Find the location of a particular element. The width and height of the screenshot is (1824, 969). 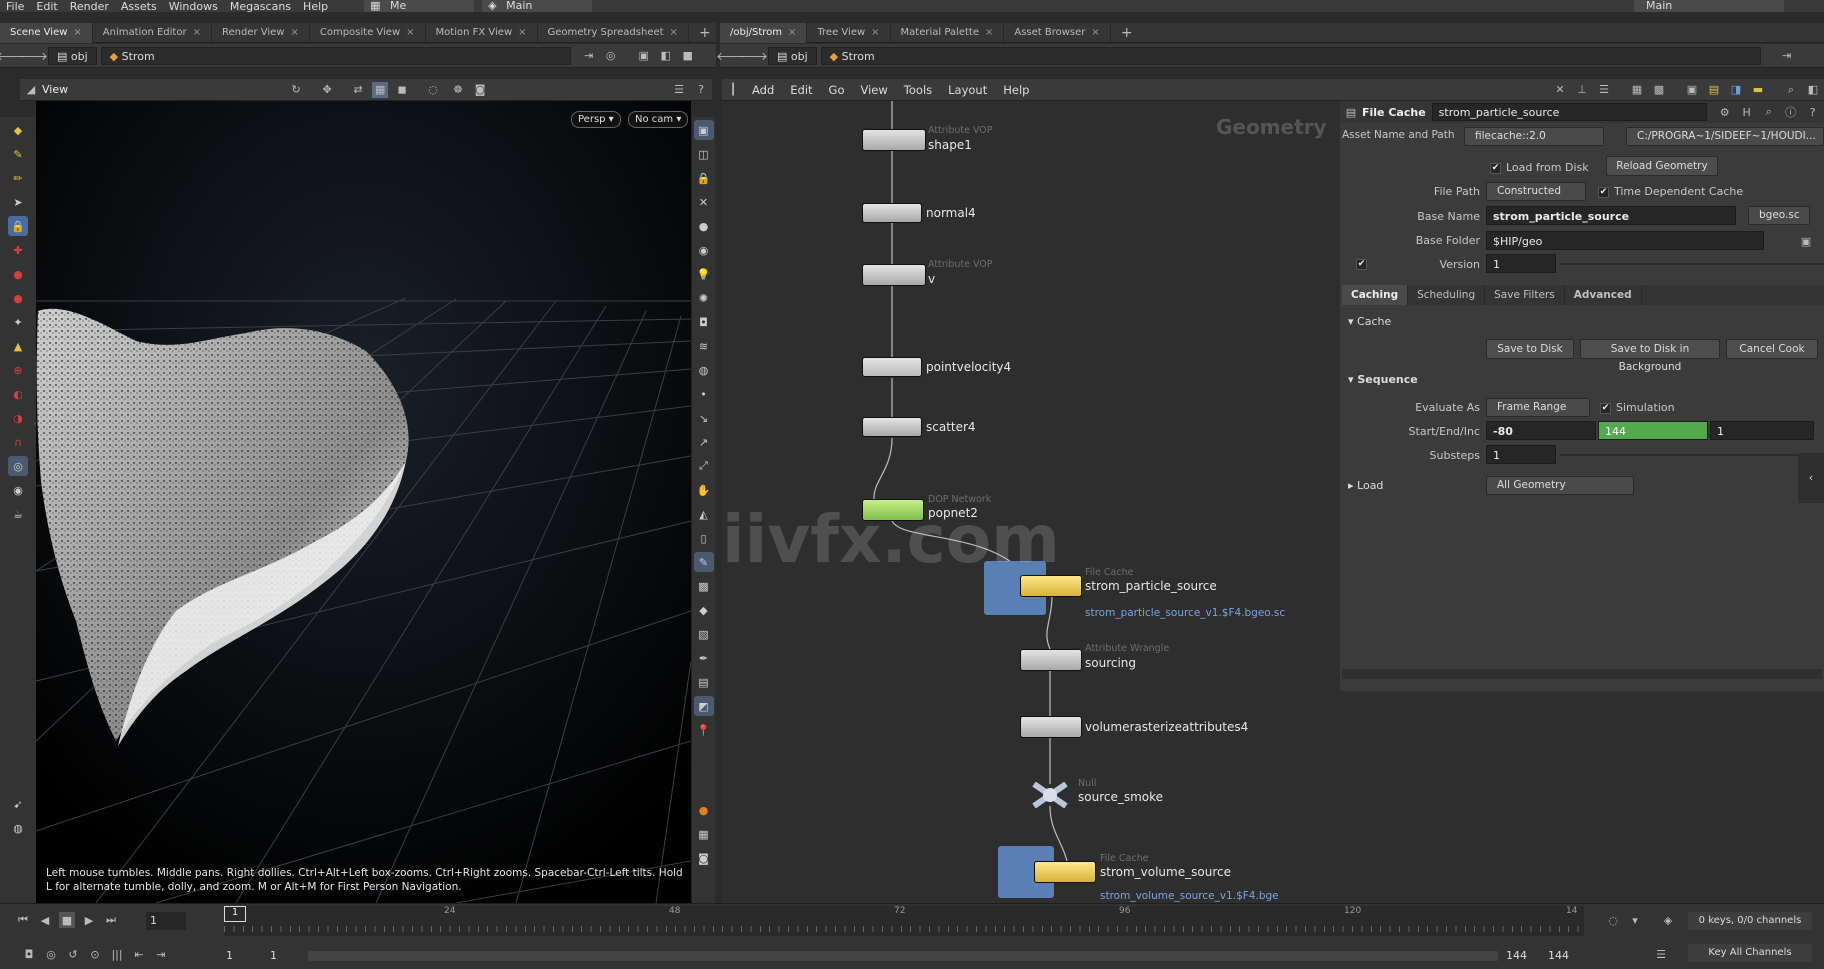

fps-icon: ||| is located at coordinates (117, 954).